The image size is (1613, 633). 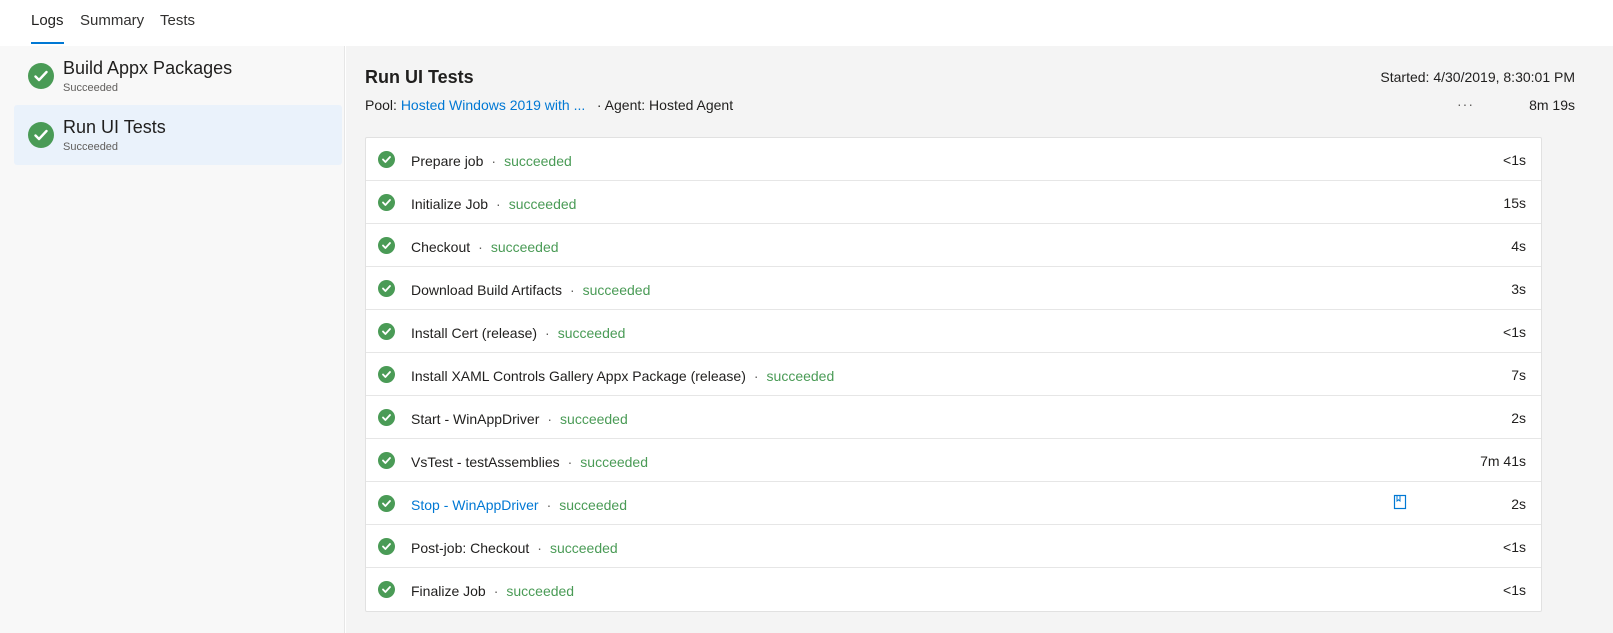 What do you see at coordinates (448, 591) in the screenshot?
I see `step-name: Finalize Job` at bounding box center [448, 591].